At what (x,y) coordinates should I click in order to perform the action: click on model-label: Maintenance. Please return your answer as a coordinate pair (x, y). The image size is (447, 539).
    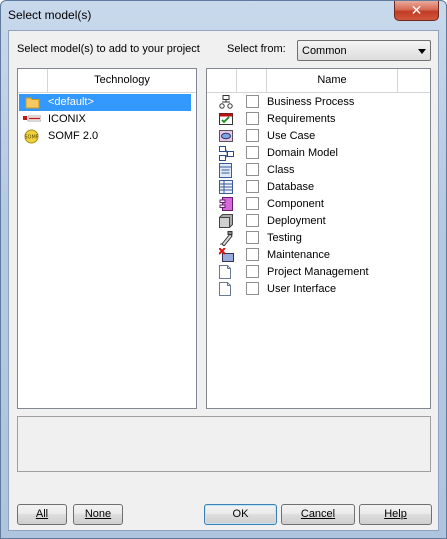
    Looking at the image, I should click on (298, 255).